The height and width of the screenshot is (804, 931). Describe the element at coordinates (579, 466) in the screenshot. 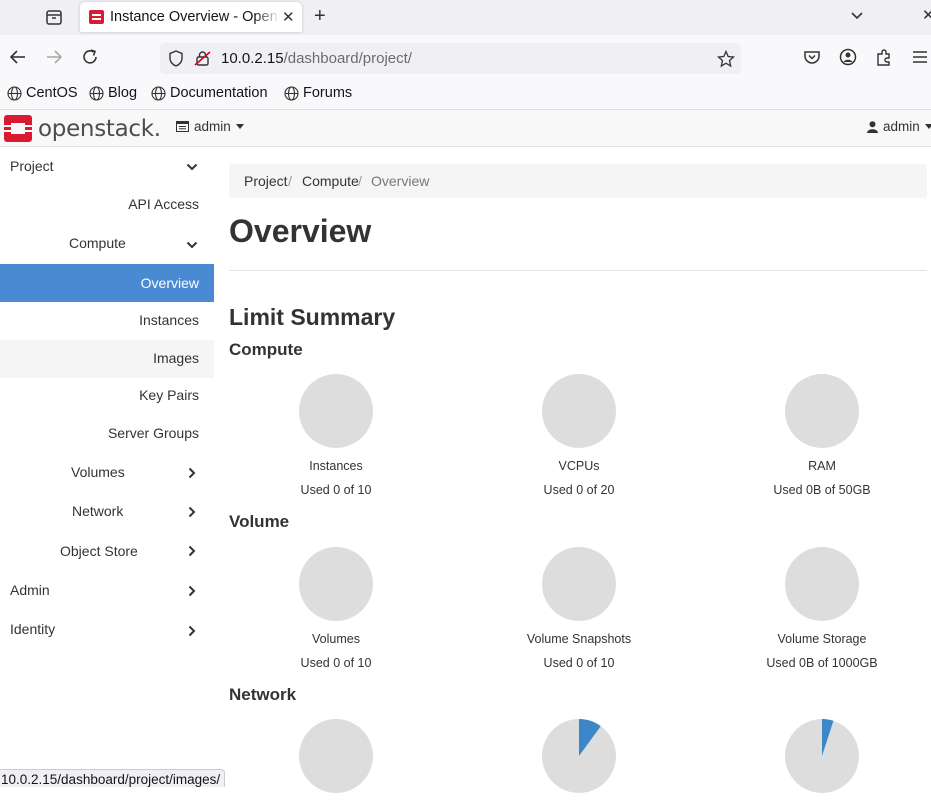

I see `pie-chart-title: VCPUs` at that location.